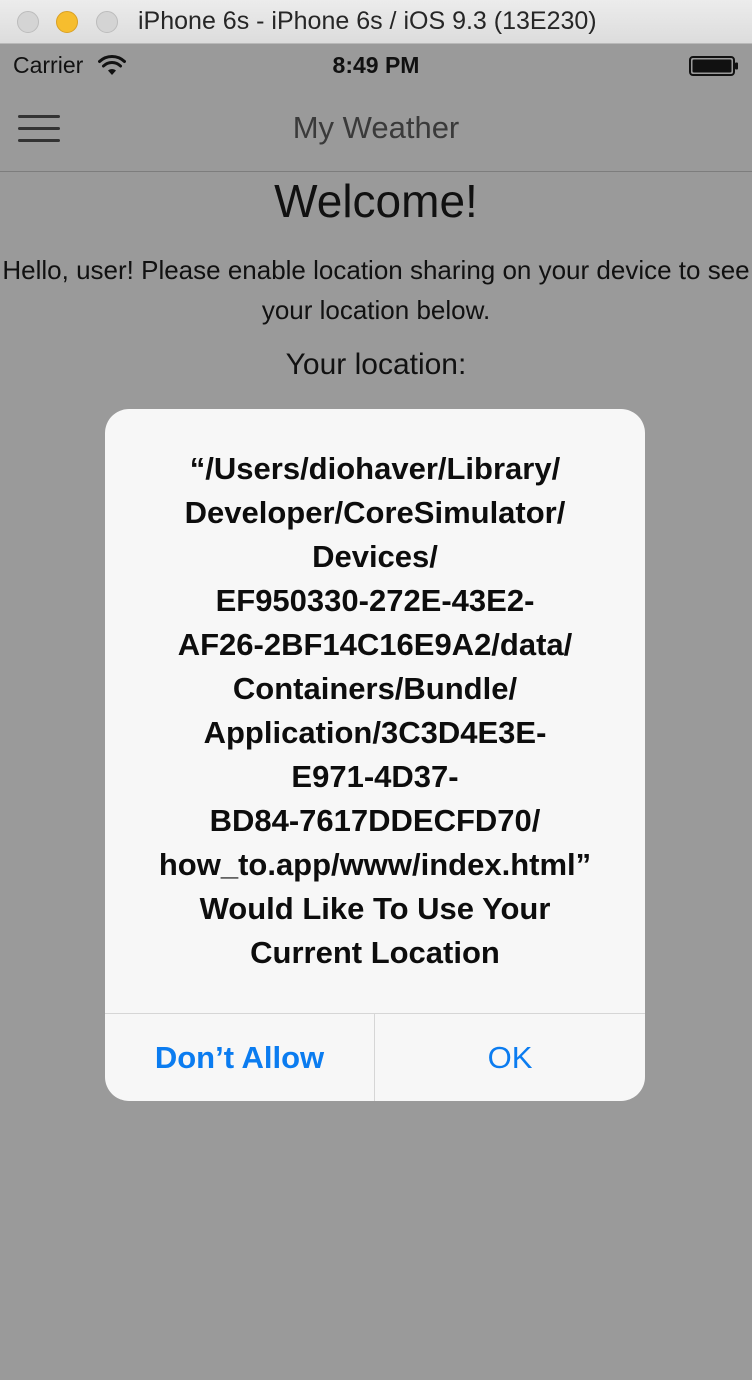  What do you see at coordinates (510, 1057) in the screenshot?
I see `ok-button: OK` at bounding box center [510, 1057].